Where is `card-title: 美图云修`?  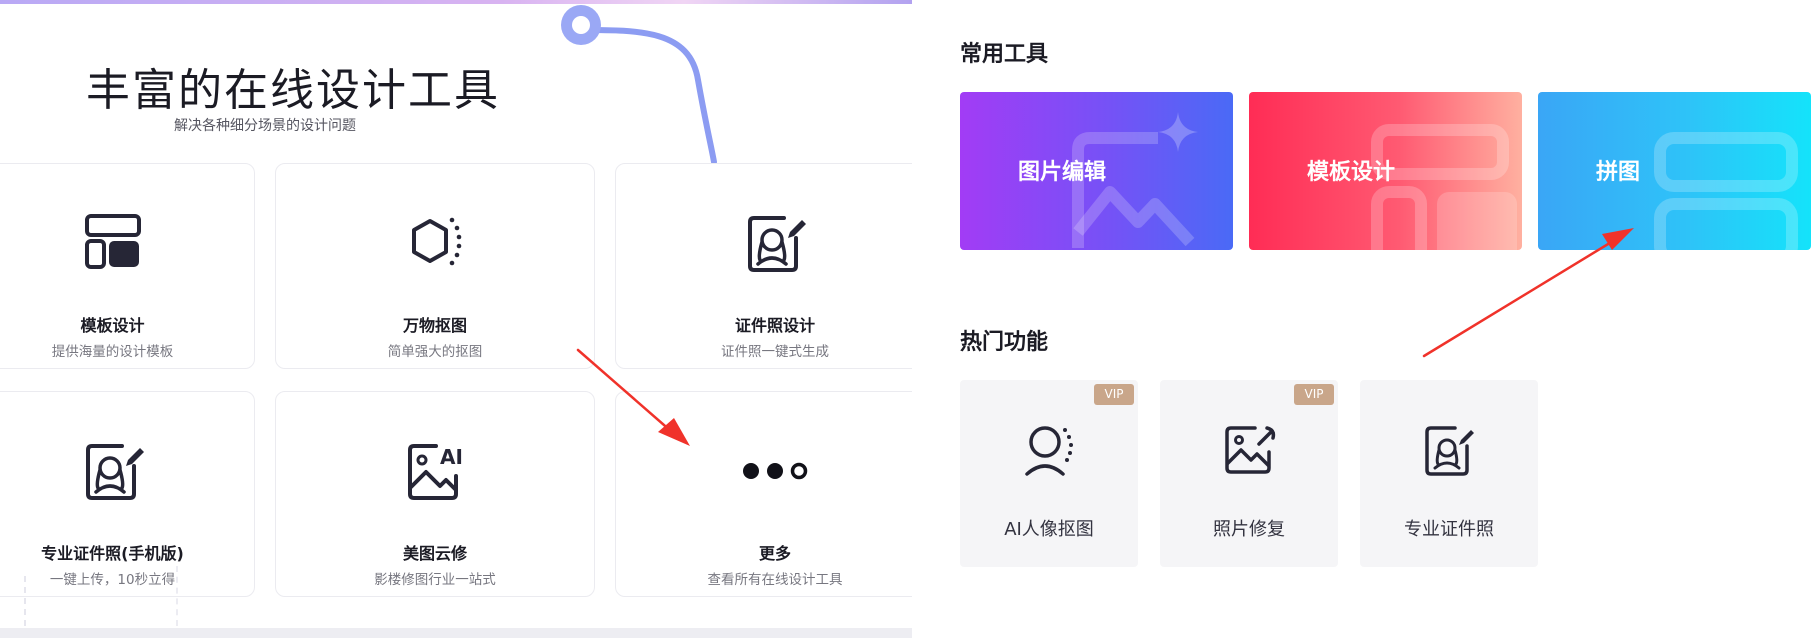 card-title: 美图云修 is located at coordinates (434, 553).